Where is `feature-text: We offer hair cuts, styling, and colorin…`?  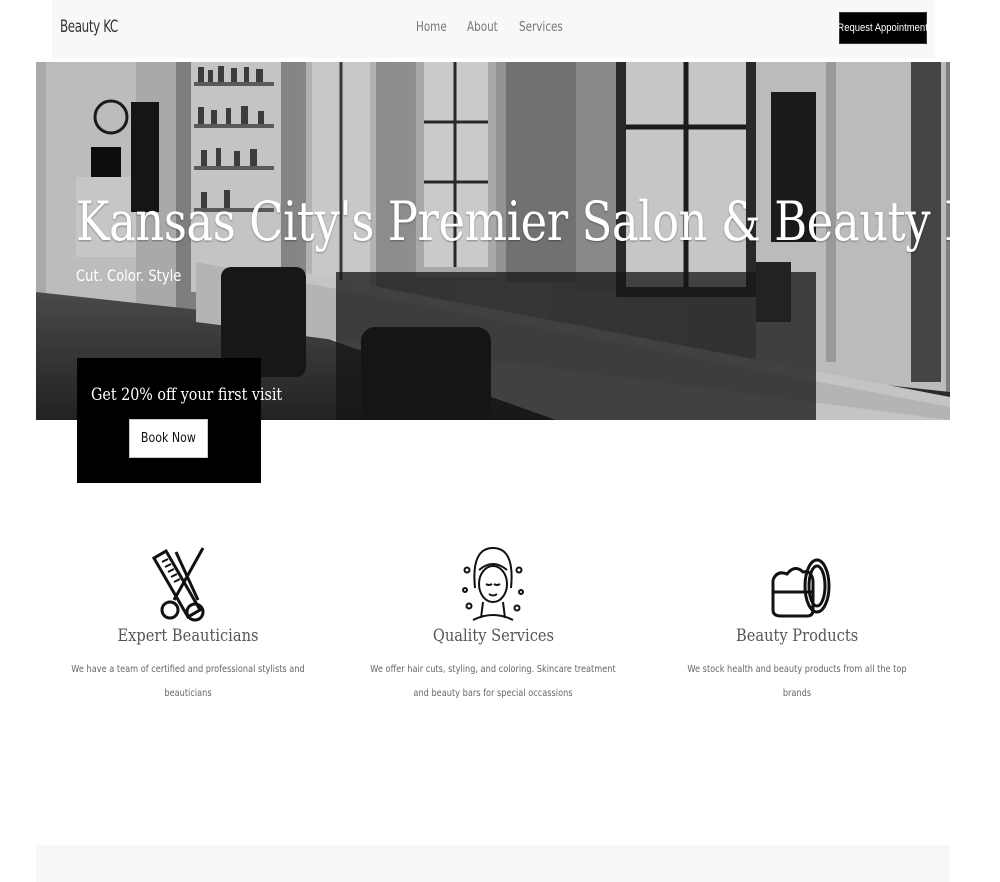
feature-text: We offer hair cuts, styling, and colorin… is located at coordinates (493, 681).